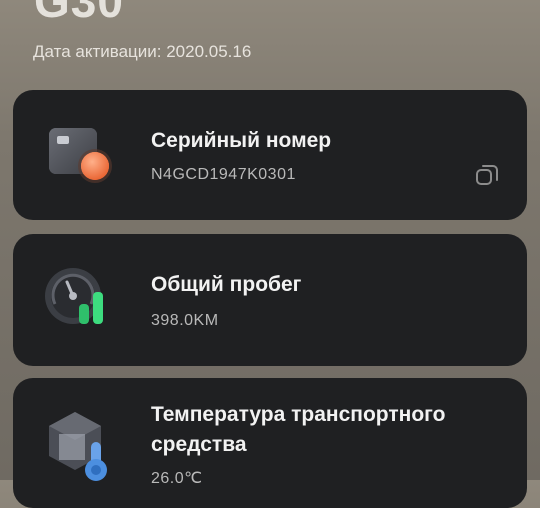 This screenshot has height=508, width=540. What do you see at coordinates (226, 284) in the screenshot?
I see `mileage-label: Общий пробег` at bounding box center [226, 284].